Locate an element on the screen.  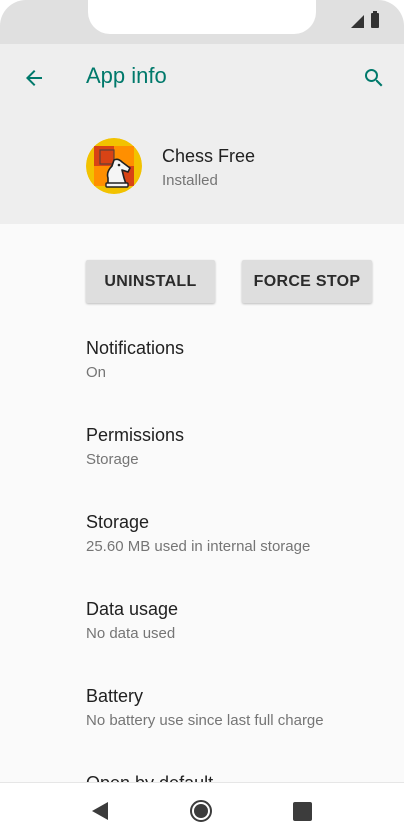
nav-home-icon is located at coordinates (201, 811).